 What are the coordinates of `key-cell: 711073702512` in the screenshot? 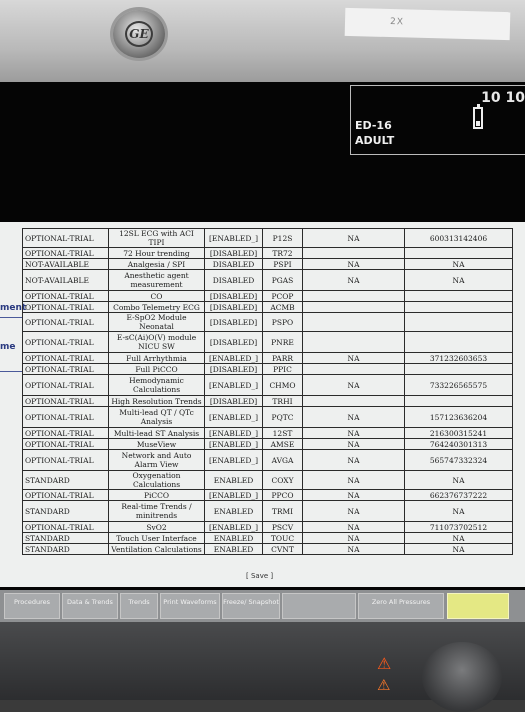 It's located at (458, 527).